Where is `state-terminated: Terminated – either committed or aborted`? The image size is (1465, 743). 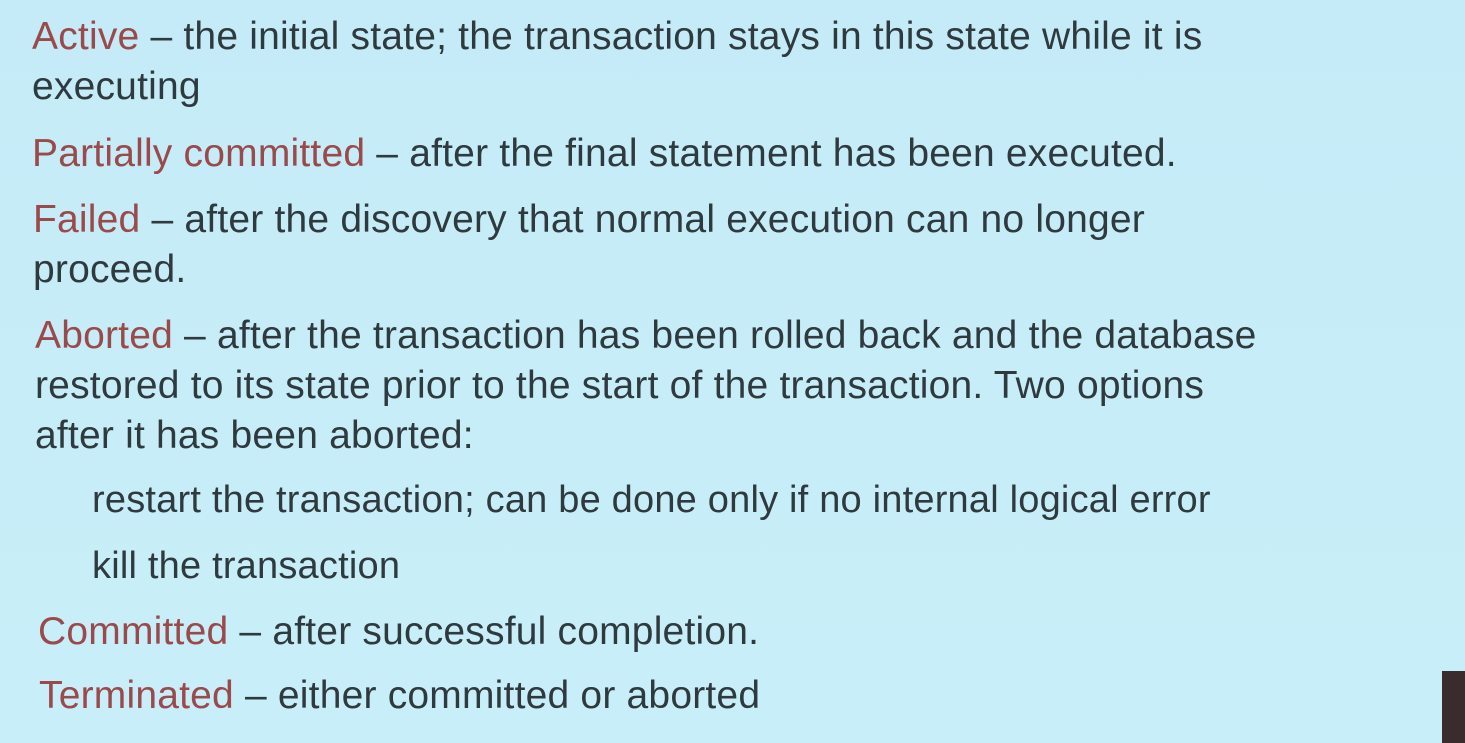
state-terminated: Terminated – either committed or aborted is located at coordinates (399, 696).